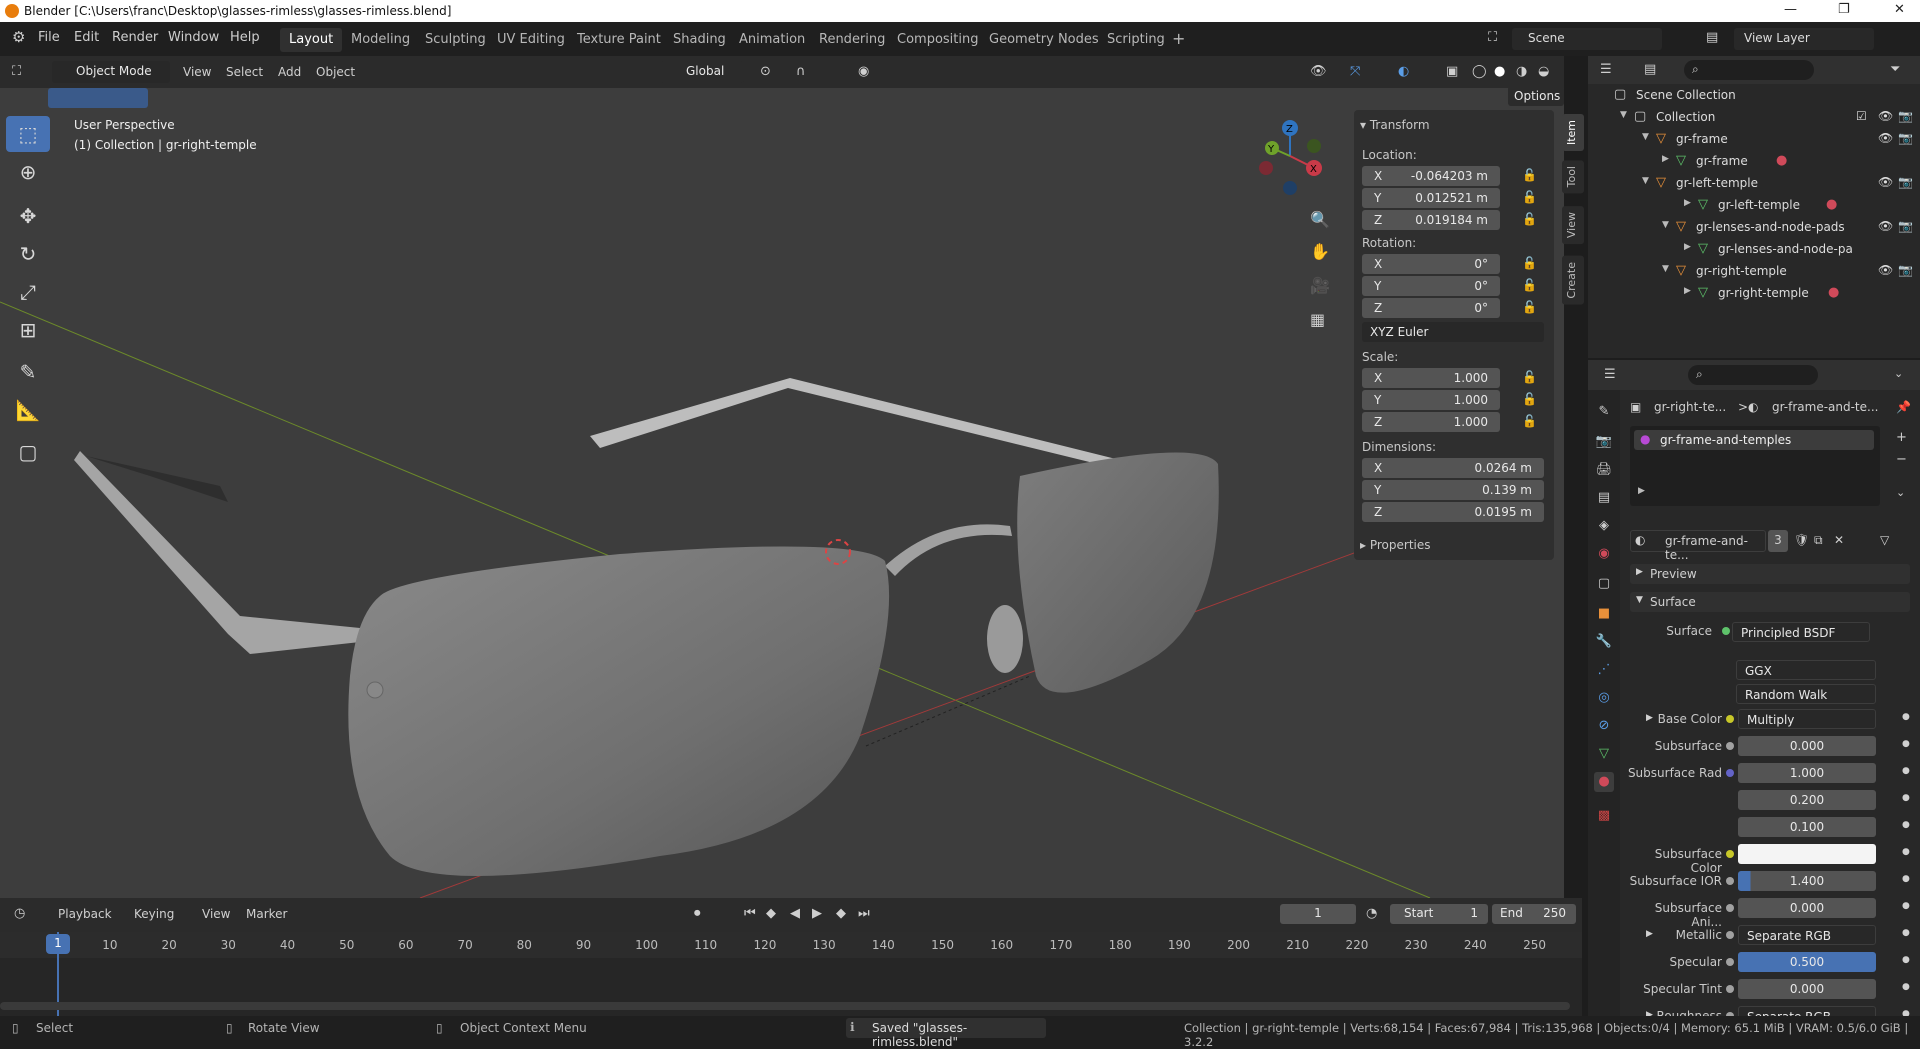 The image size is (1920, 1049). Describe the element at coordinates (289, 72) in the screenshot. I see `vp-menu-add: Add` at that location.